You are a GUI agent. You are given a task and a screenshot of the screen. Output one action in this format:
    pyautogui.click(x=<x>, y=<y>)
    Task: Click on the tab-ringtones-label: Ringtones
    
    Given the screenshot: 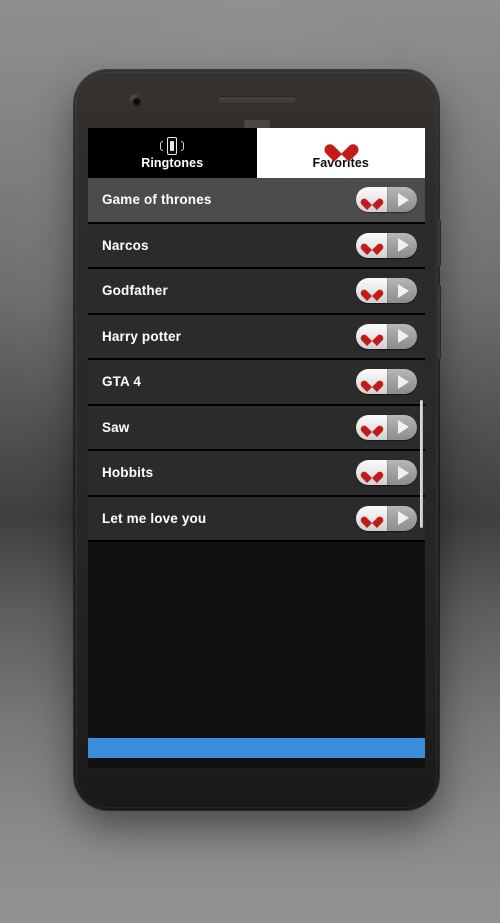 What is the action you would take?
    pyautogui.click(x=172, y=162)
    